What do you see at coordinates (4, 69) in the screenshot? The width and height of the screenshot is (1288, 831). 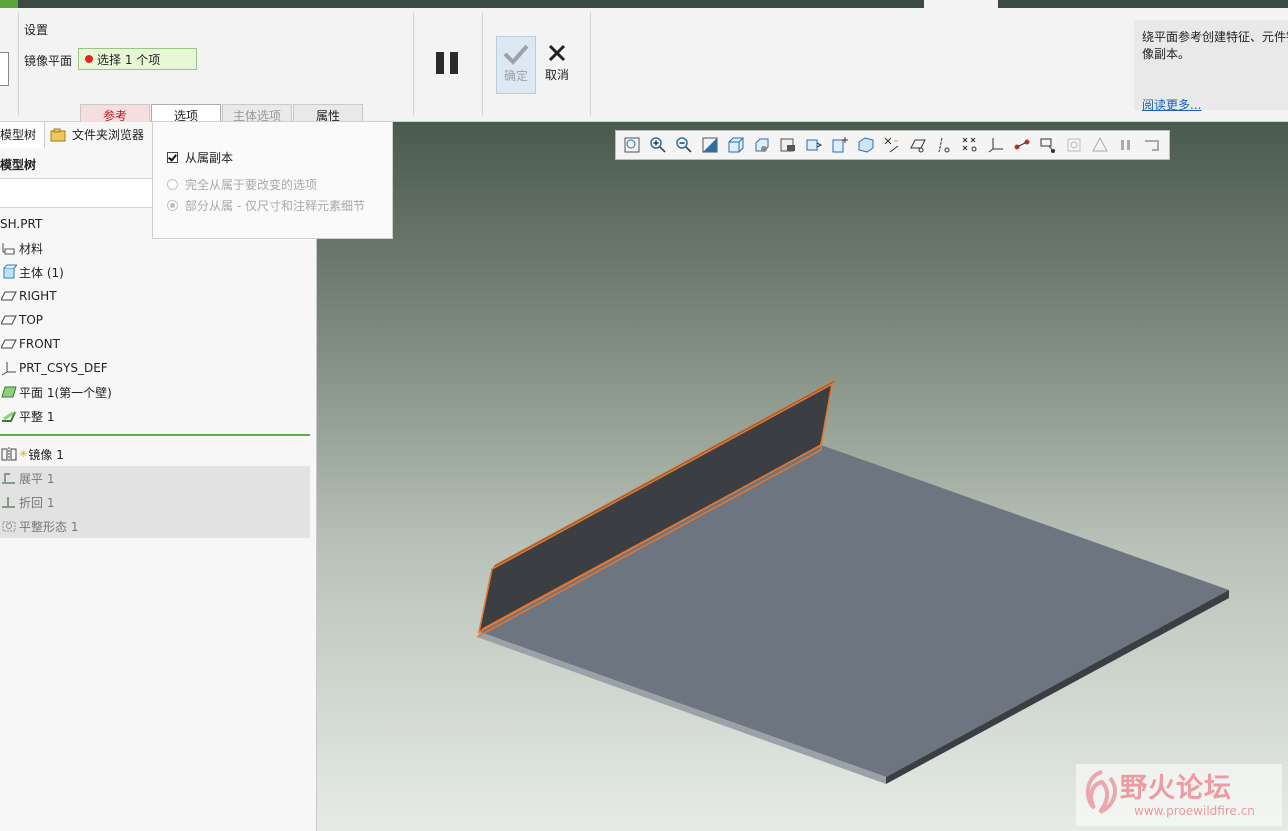 I see `mirror-feature-icon` at bounding box center [4, 69].